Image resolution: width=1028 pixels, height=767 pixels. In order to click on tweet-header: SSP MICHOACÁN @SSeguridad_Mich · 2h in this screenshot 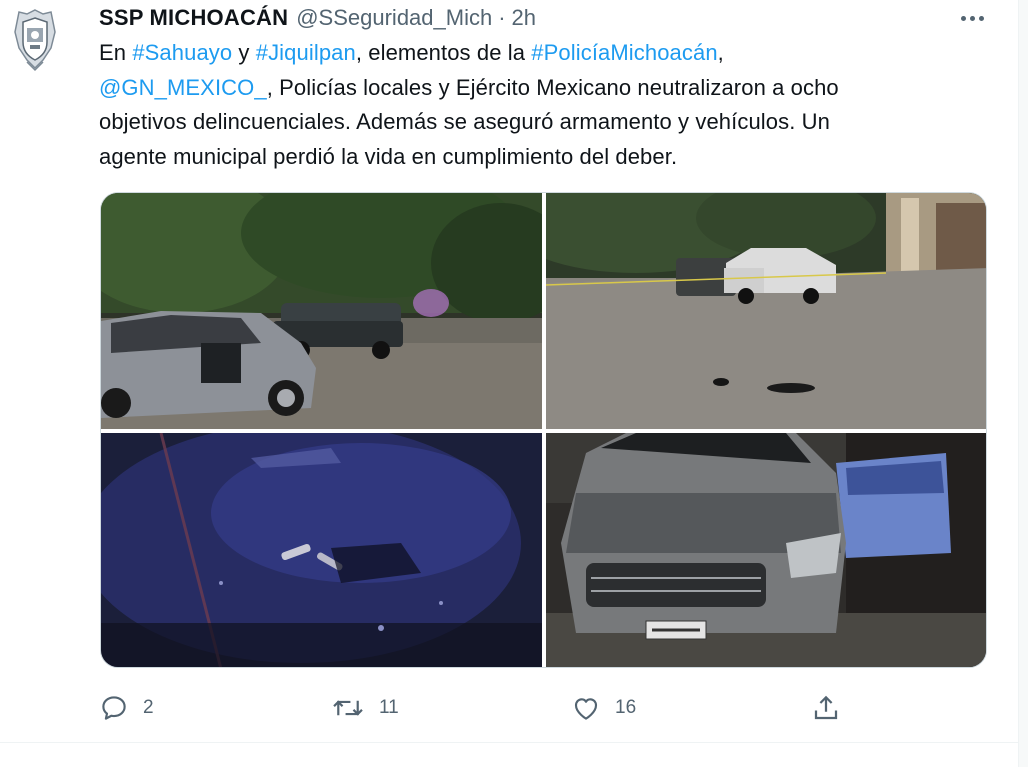, I will do `click(317, 18)`.